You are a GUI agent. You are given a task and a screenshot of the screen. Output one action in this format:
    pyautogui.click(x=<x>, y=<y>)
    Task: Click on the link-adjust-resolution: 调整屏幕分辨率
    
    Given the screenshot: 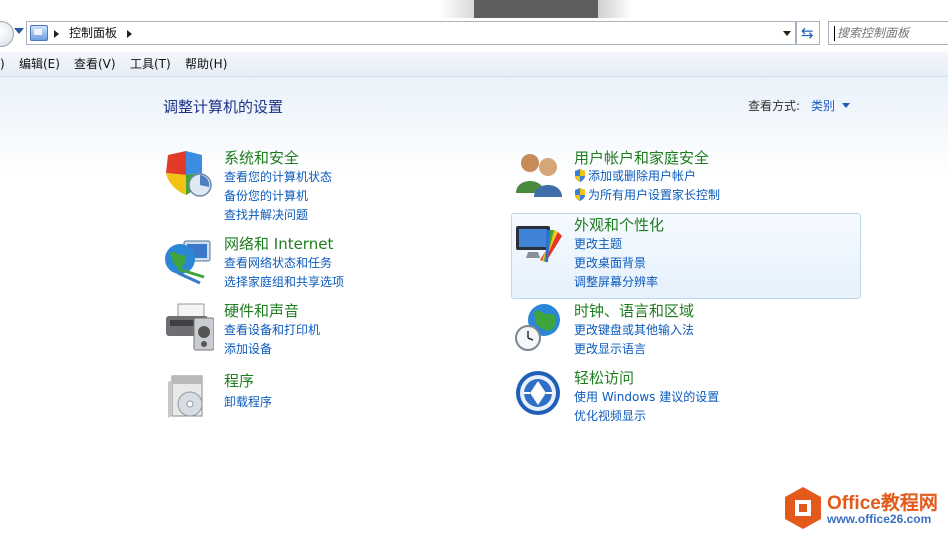 What is the action you would take?
    pyautogui.click(x=616, y=282)
    